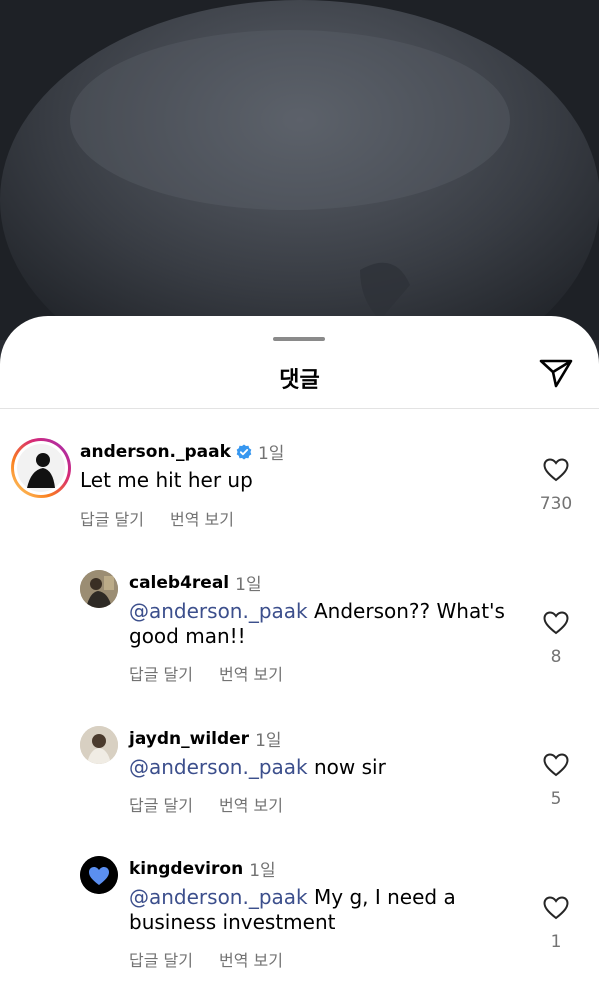 The width and height of the screenshot is (599, 992). Describe the element at coordinates (189, 739) in the screenshot. I see `comment-username: jaydn_wilder` at that location.